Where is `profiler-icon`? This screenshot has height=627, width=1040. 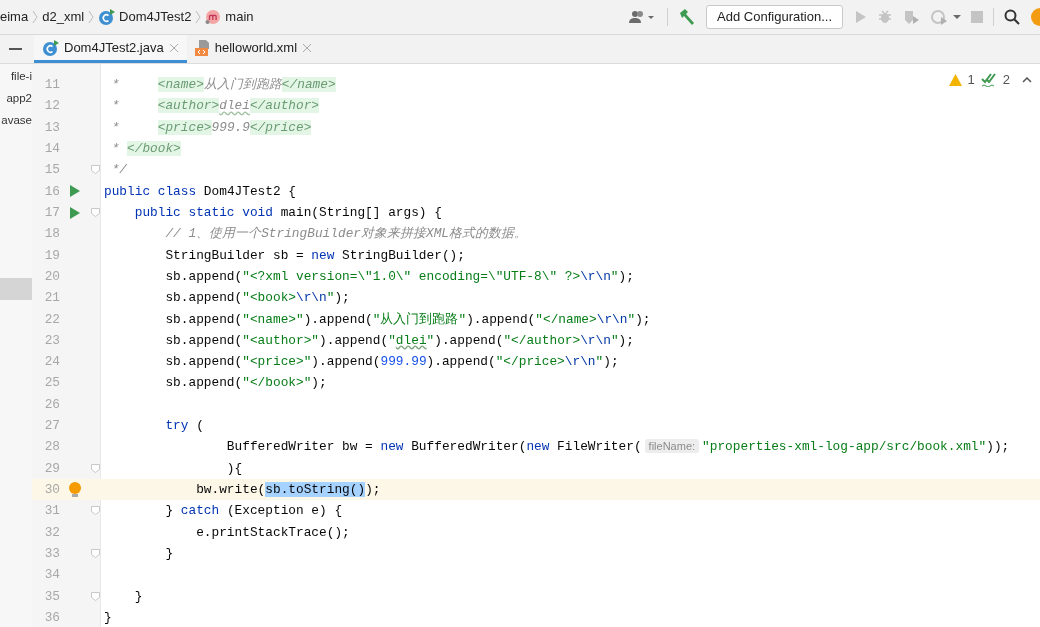
profiler-icon is located at coordinates (946, 17).